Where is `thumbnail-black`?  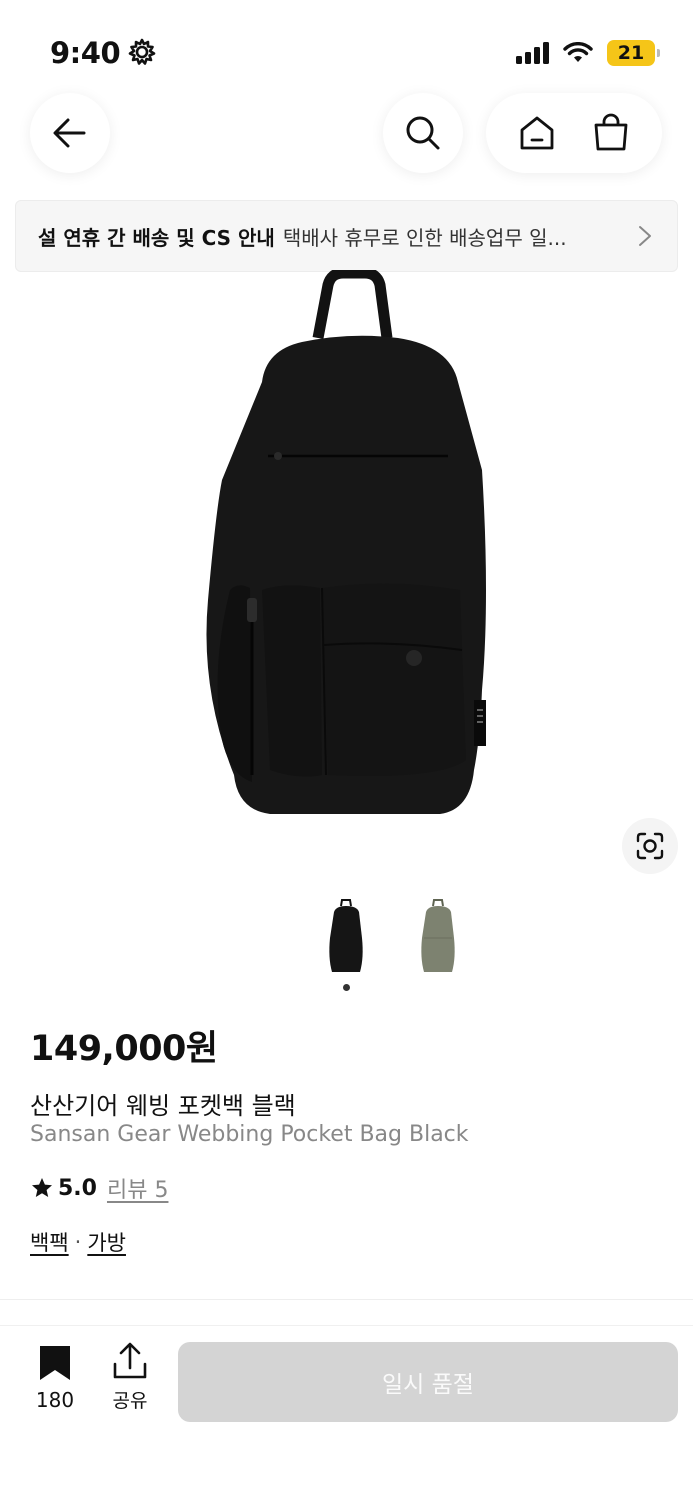
thumbnail-black is located at coordinates (346, 937).